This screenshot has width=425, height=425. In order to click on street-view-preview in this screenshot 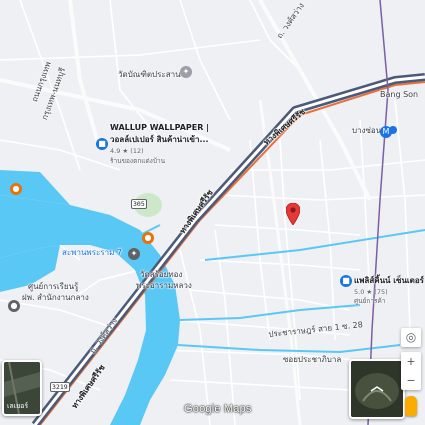, I will do `click(377, 389)`.